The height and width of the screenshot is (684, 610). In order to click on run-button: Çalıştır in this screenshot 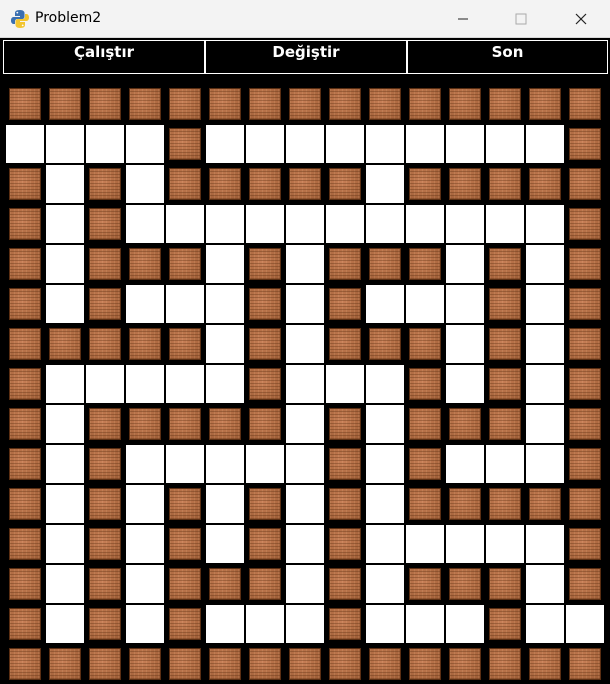, I will do `click(104, 57)`.